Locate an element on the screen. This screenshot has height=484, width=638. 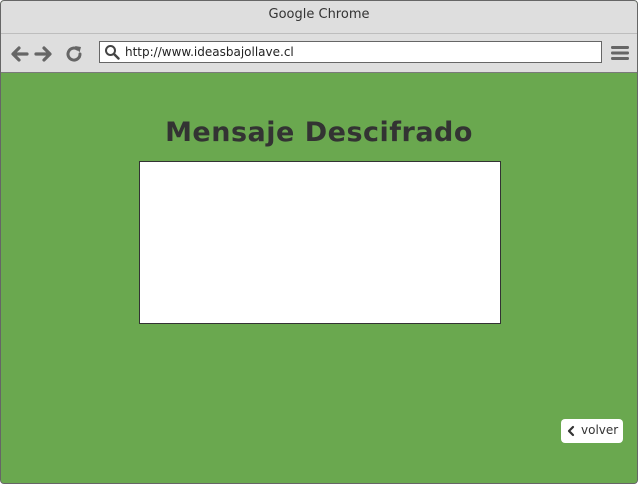
reload-icon is located at coordinates (74, 54).